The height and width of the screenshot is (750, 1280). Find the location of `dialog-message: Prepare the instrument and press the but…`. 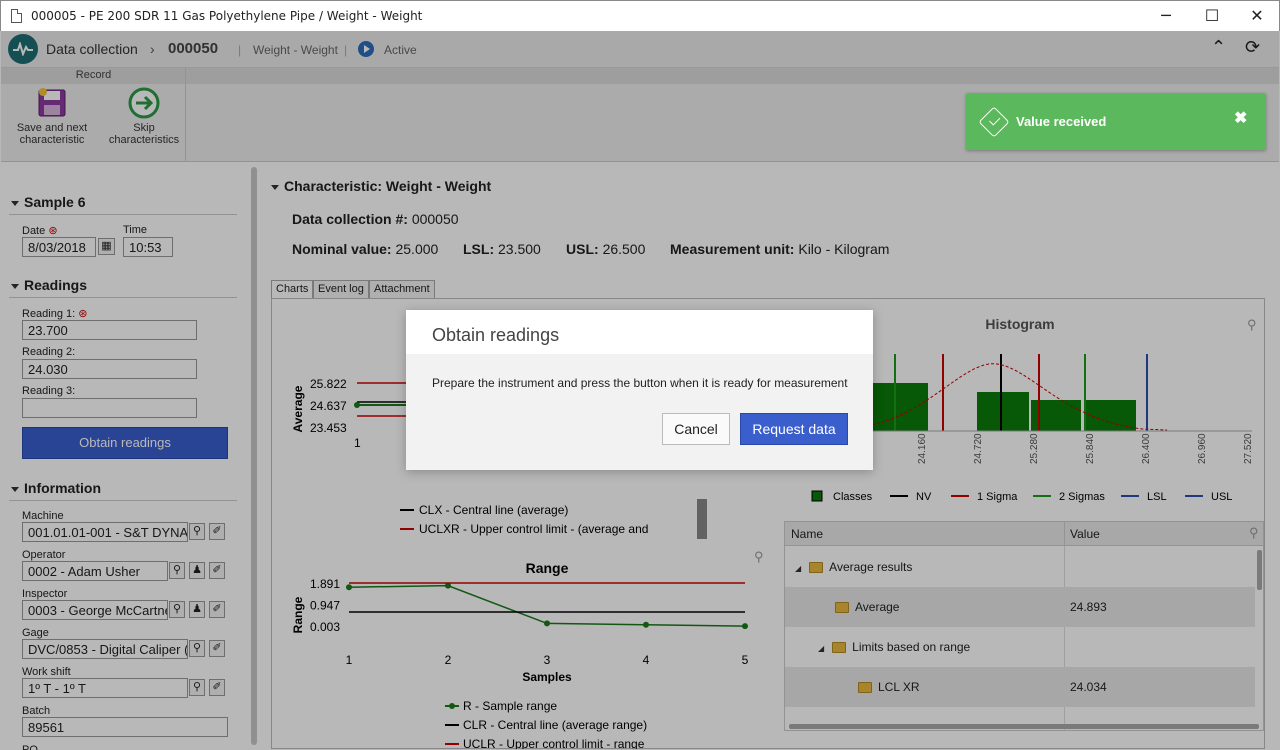

dialog-message: Prepare the instrument and press the but… is located at coordinates (640, 383).